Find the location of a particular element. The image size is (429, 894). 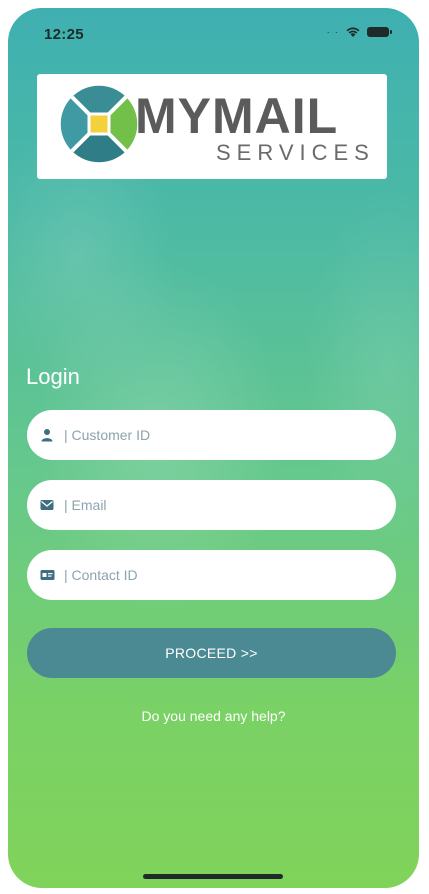

home-indicator is located at coordinates (213, 876).